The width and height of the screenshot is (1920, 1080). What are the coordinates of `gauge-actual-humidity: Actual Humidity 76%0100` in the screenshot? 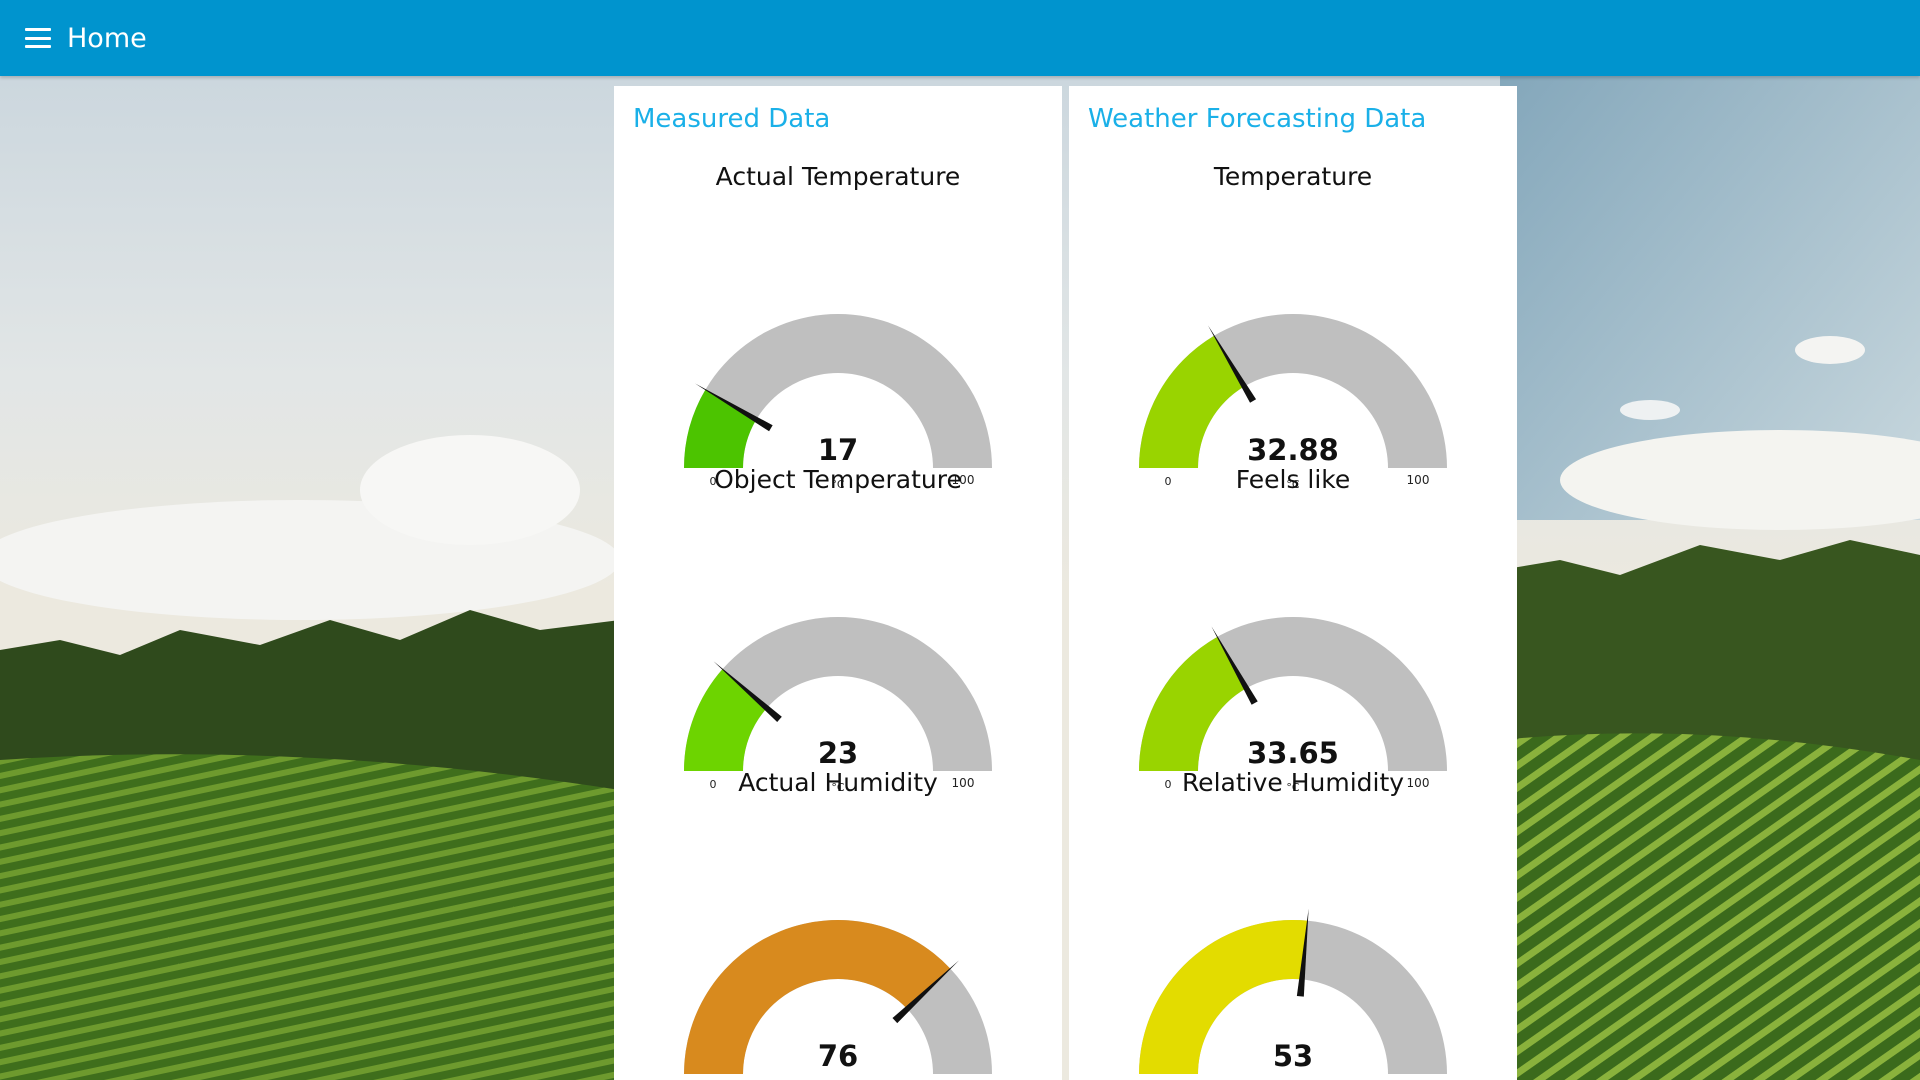 It's located at (838, 924).